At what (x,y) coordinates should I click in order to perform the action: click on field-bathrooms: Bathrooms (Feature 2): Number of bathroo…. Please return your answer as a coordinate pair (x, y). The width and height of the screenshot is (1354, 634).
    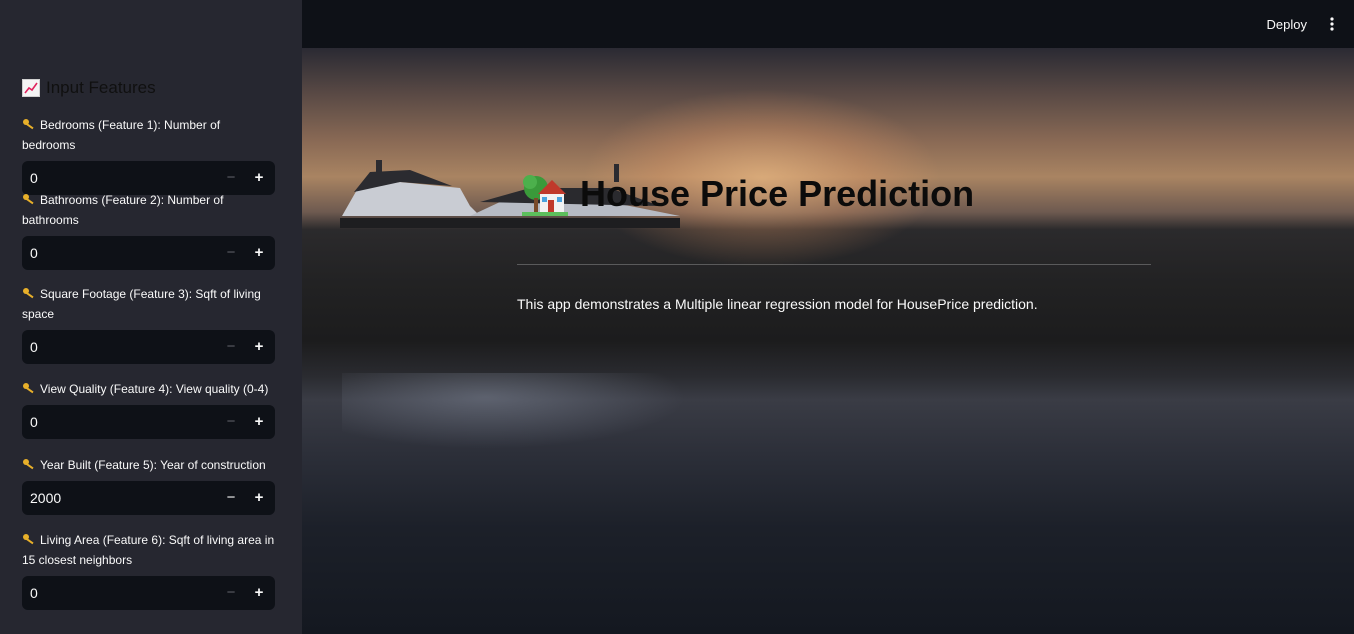
    Looking at the image, I should click on (148, 230).